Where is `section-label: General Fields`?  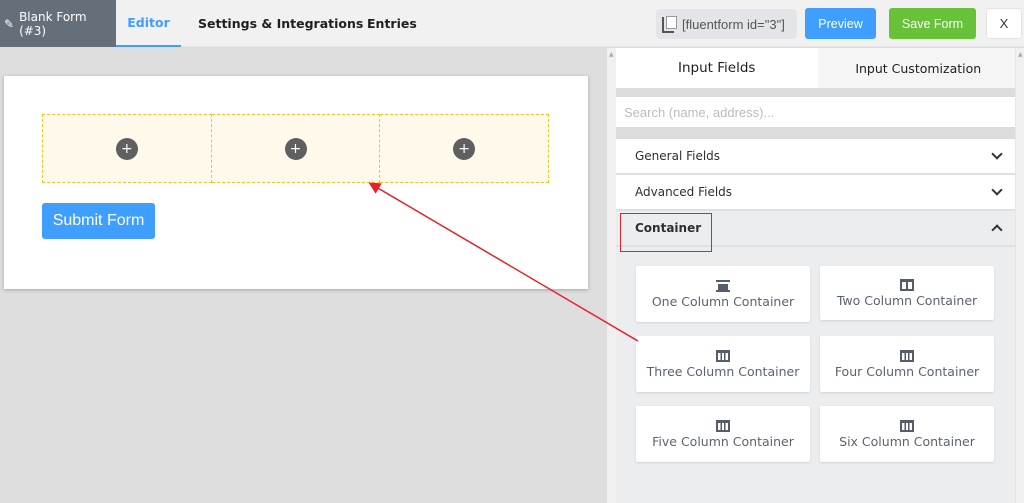 section-label: General Fields is located at coordinates (678, 156).